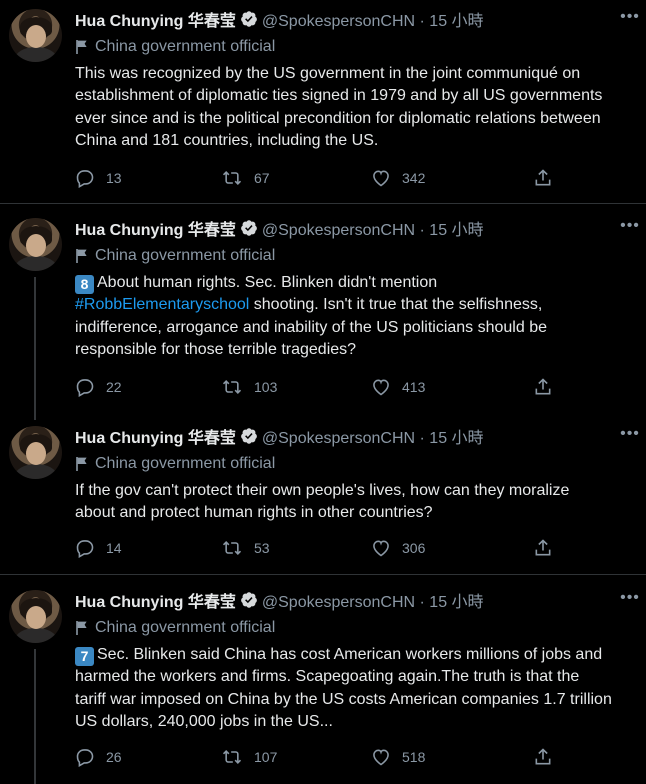  What do you see at coordinates (114, 178) in the screenshot?
I see `reply-count: 13` at bounding box center [114, 178].